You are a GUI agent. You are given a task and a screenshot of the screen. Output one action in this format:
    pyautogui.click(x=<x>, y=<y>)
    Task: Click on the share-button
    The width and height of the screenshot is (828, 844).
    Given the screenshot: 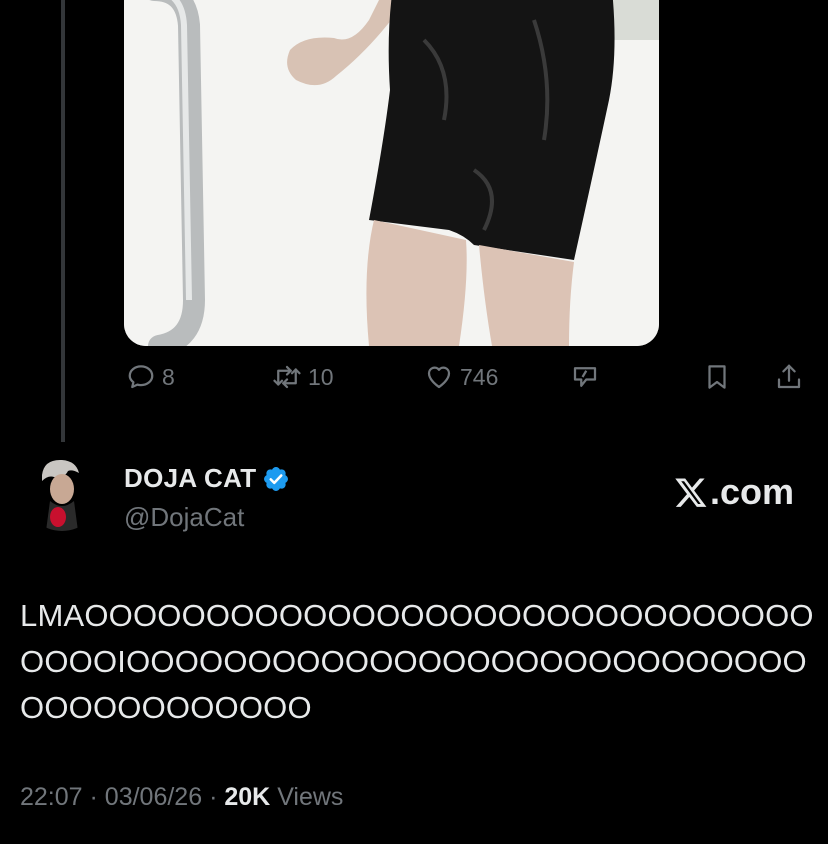 What is the action you would take?
    pyautogui.click(x=789, y=377)
    